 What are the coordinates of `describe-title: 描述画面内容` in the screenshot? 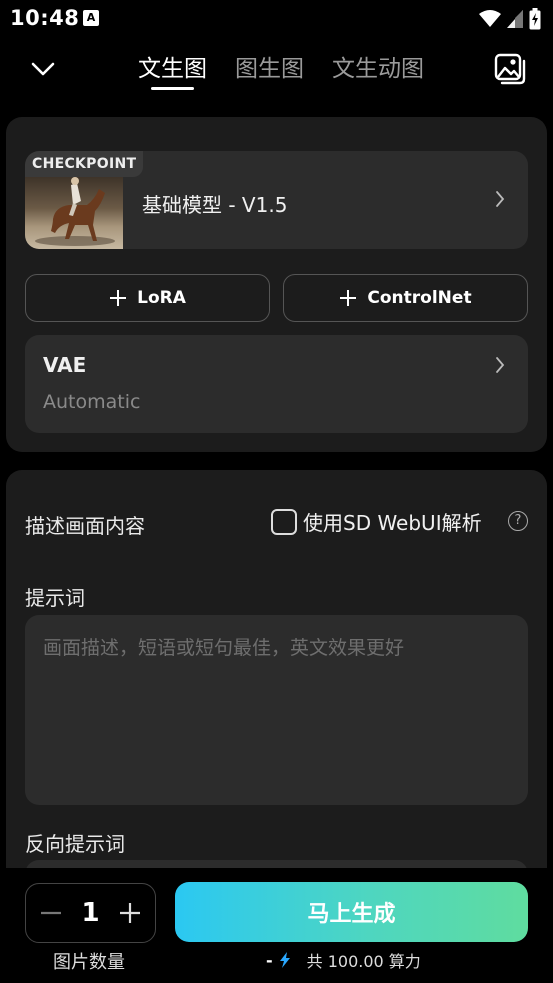 It's located at (85, 526).